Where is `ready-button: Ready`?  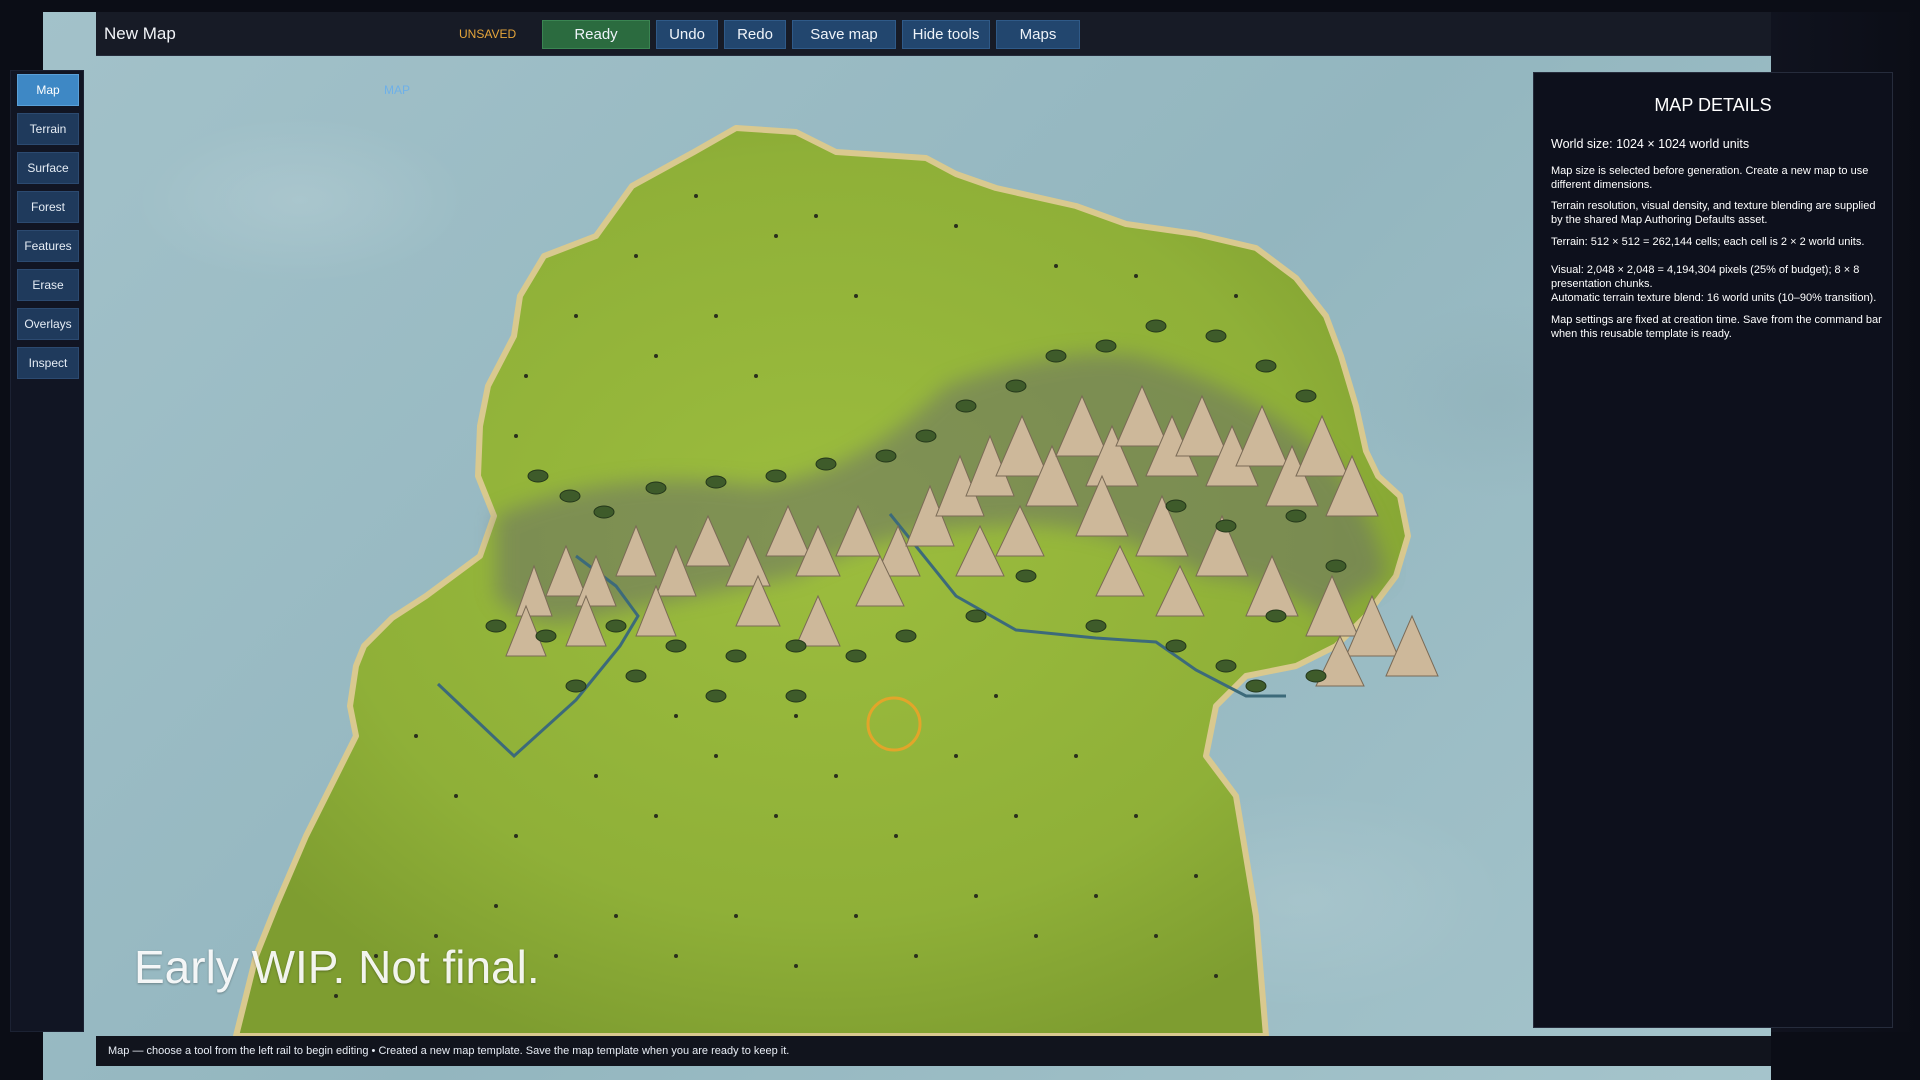
ready-button: Ready is located at coordinates (596, 34).